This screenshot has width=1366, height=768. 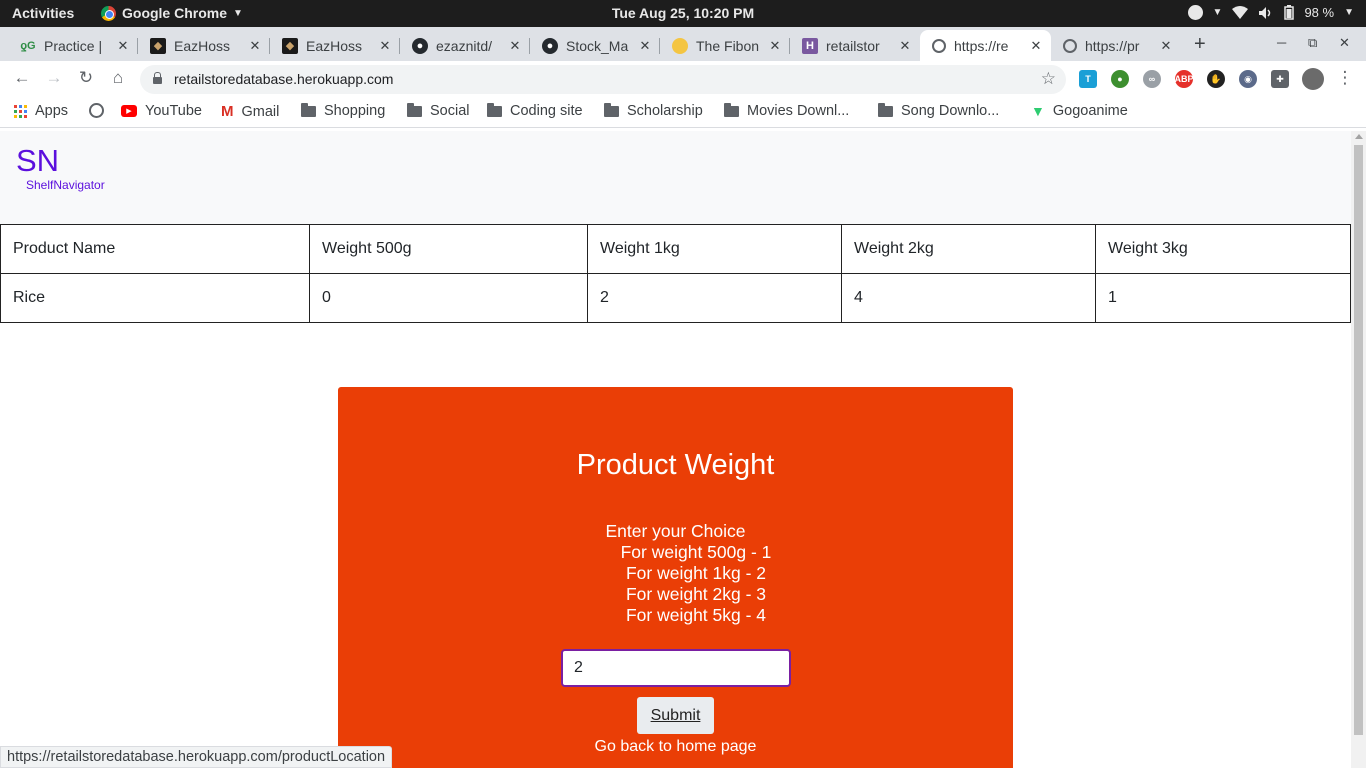 What do you see at coordinates (546, 111) in the screenshot?
I see `bookmark-label: Coding site` at bounding box center [546, 111].